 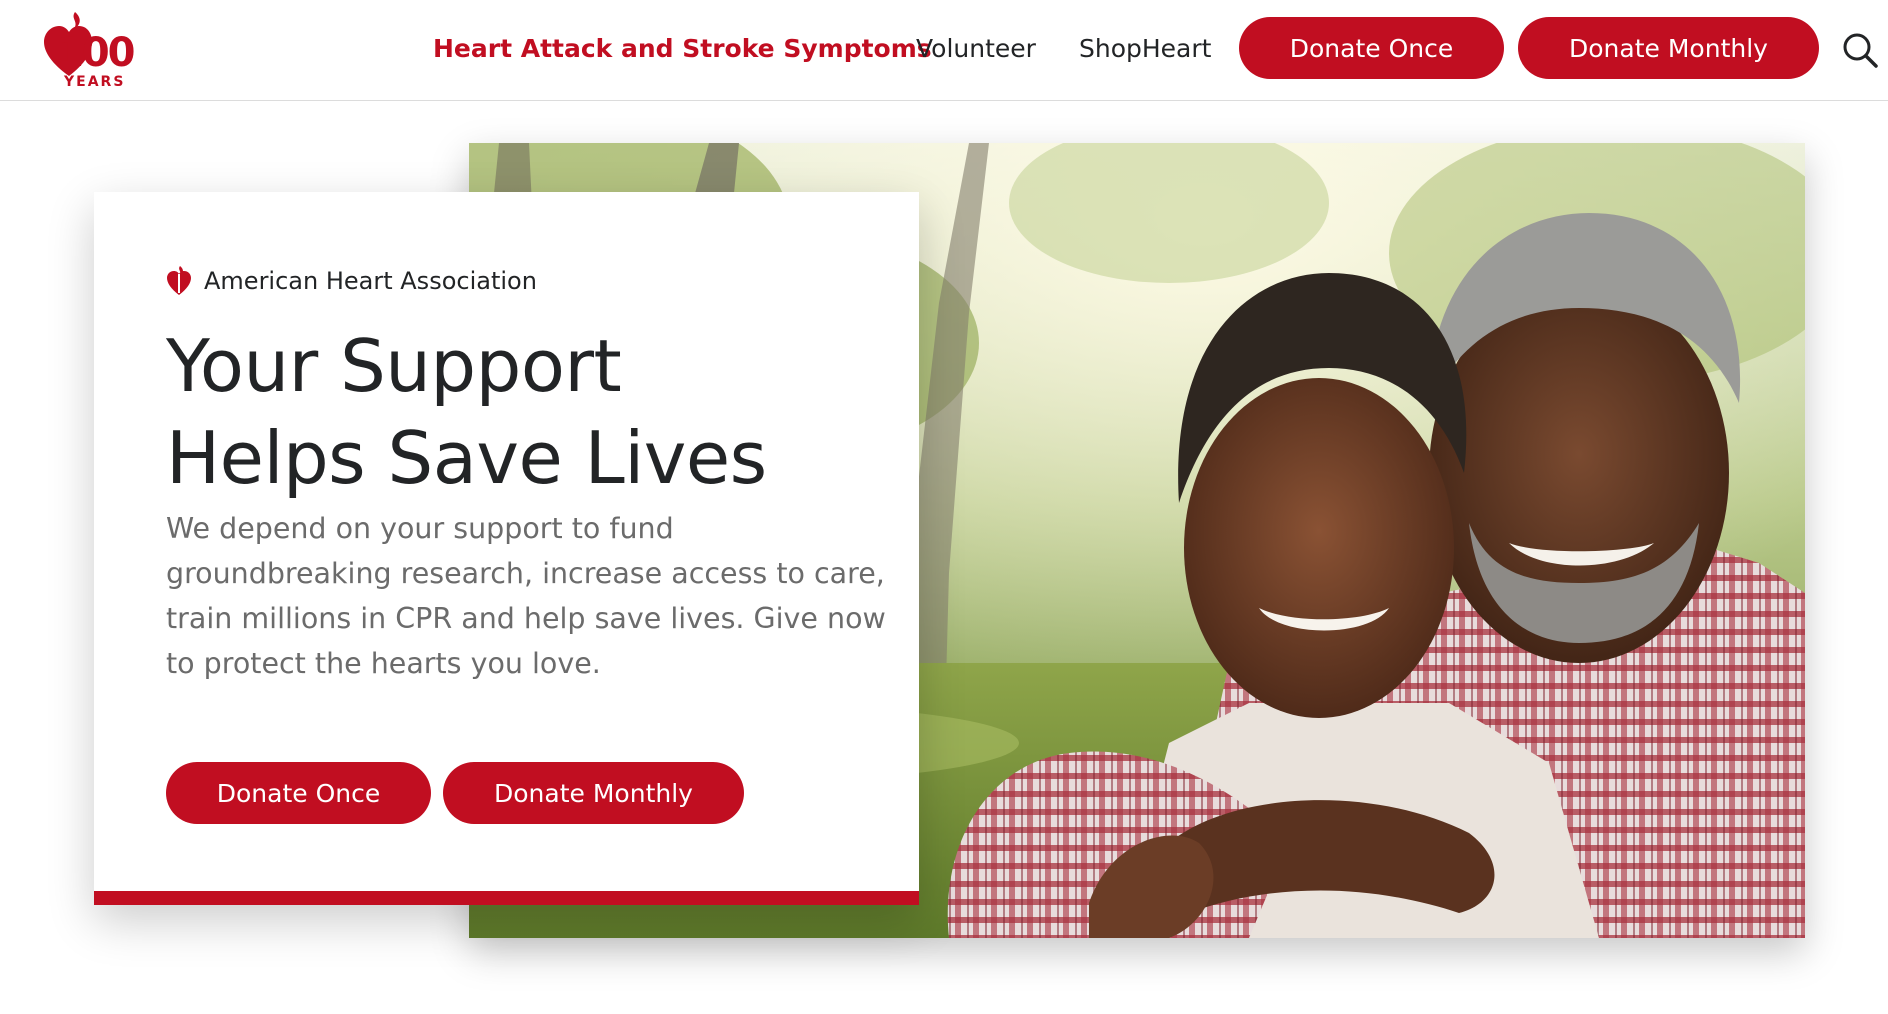 I want to click on heart-torch-icon, so click(x=179, y=280).